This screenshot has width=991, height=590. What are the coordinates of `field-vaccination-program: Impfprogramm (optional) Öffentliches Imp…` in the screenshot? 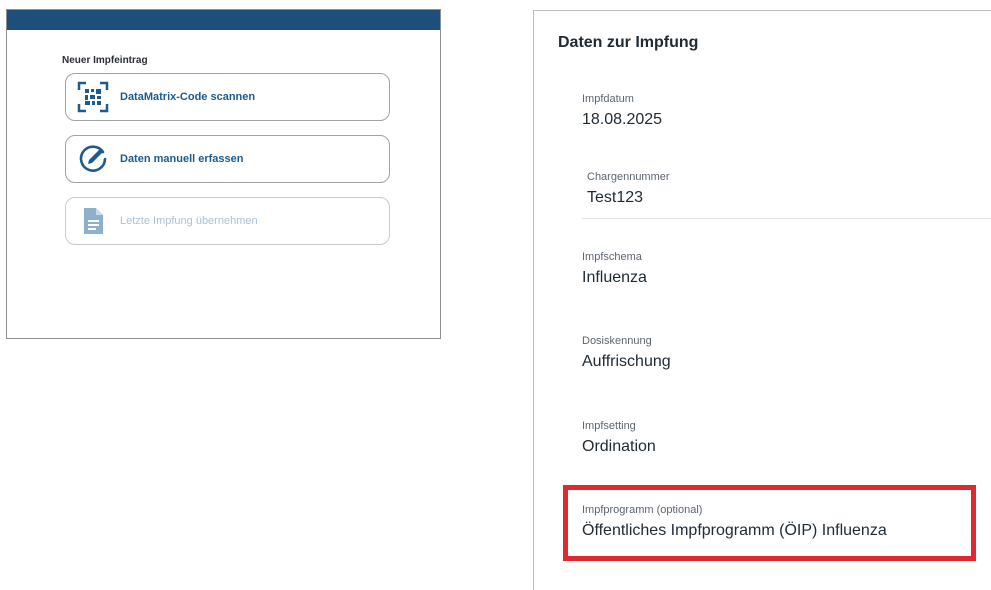 It's located at (734, 522).